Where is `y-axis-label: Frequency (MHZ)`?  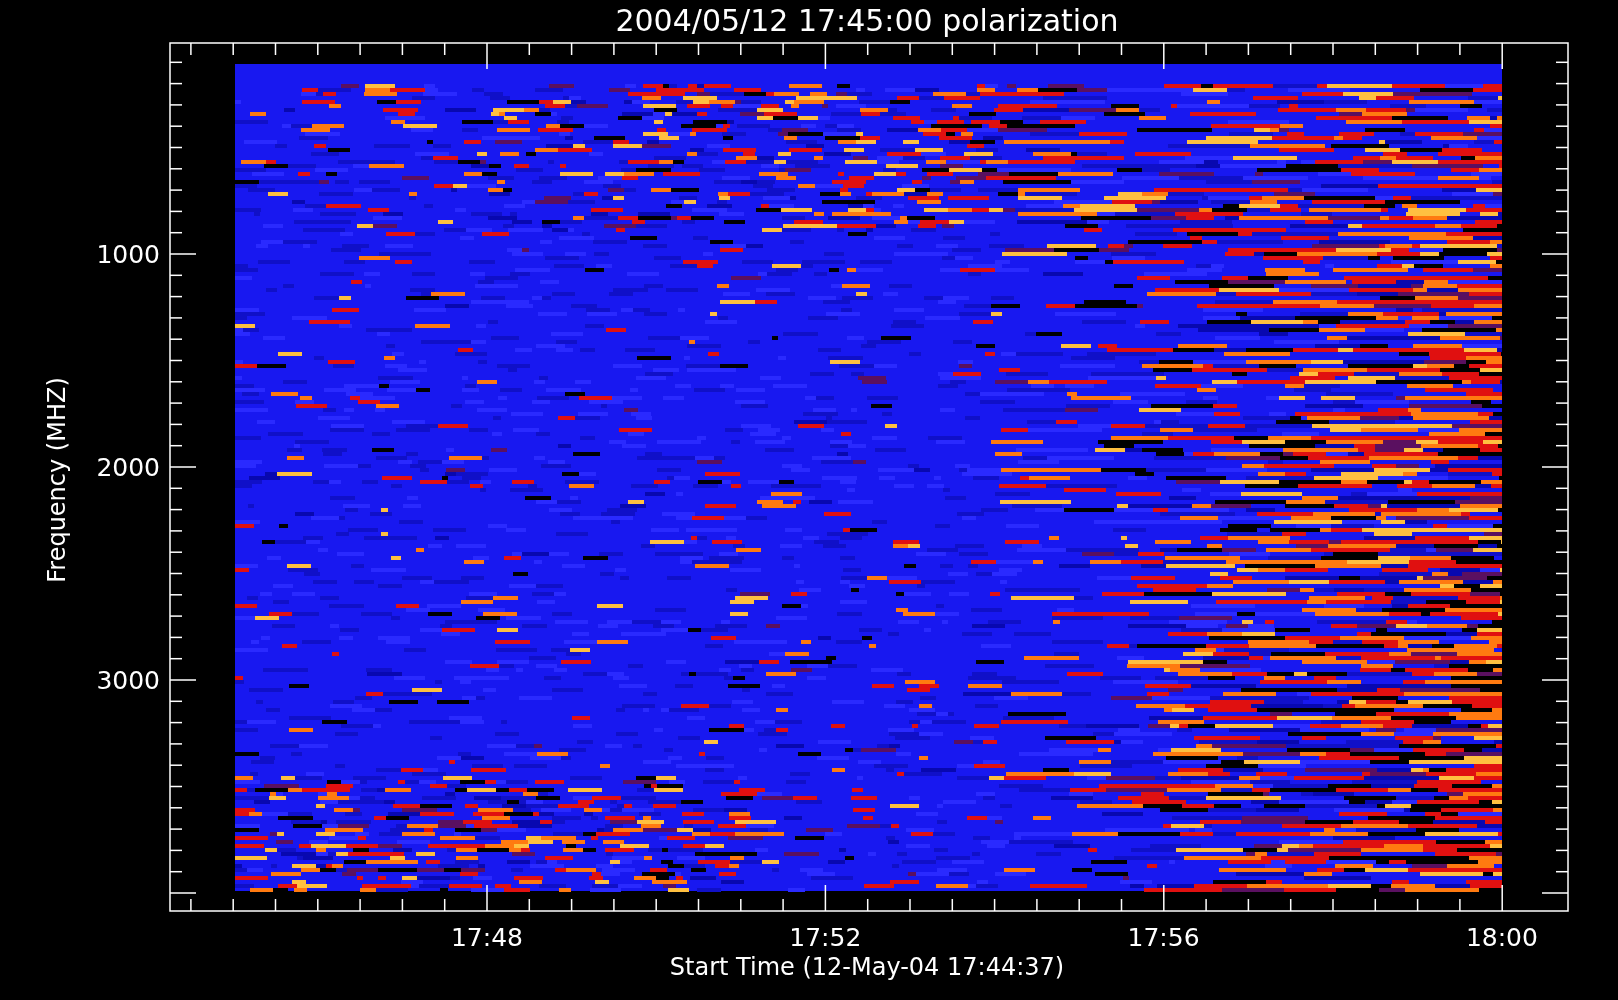 y-axis-label: Frequency (MHZ) is located at coordinates (57, 480).